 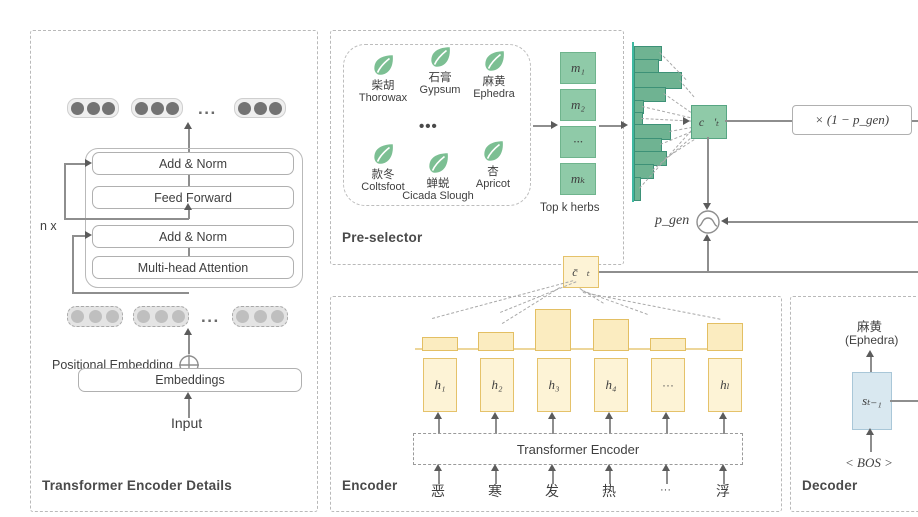 I want to click on herb-en: Ephedra, so click(x=494, y=93).